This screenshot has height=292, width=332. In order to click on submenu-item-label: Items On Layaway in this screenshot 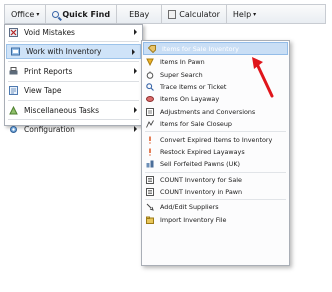, I will do `click(190, 99)`.